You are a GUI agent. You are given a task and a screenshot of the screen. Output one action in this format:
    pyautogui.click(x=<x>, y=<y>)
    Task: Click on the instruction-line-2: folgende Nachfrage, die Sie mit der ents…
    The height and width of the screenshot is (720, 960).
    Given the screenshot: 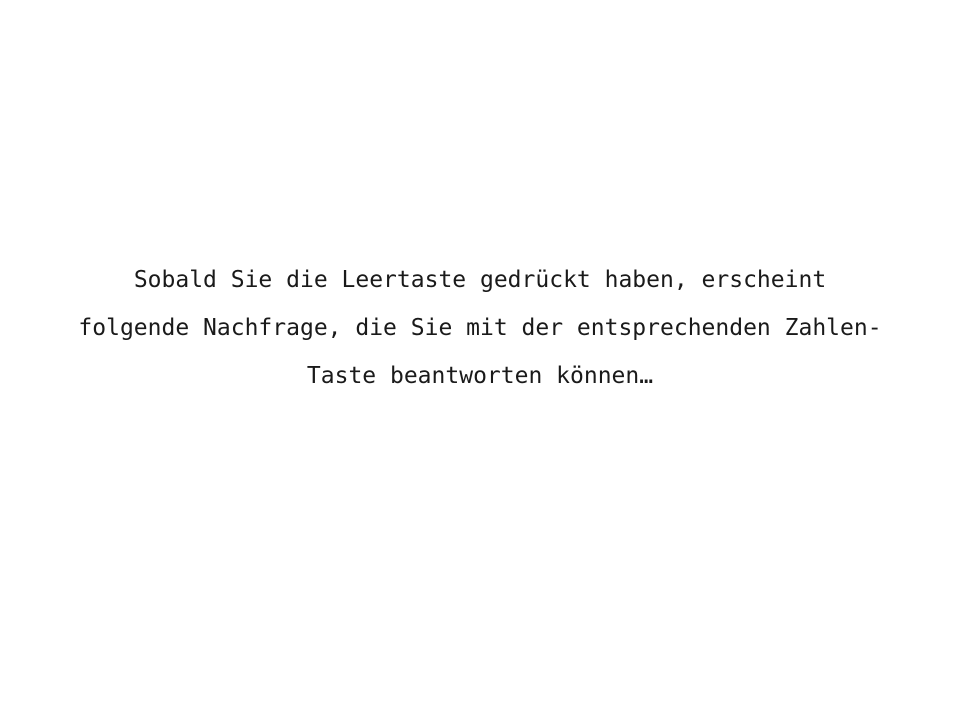 What is the action you would take?
    pyautogui.click(x=480, y=328)
    